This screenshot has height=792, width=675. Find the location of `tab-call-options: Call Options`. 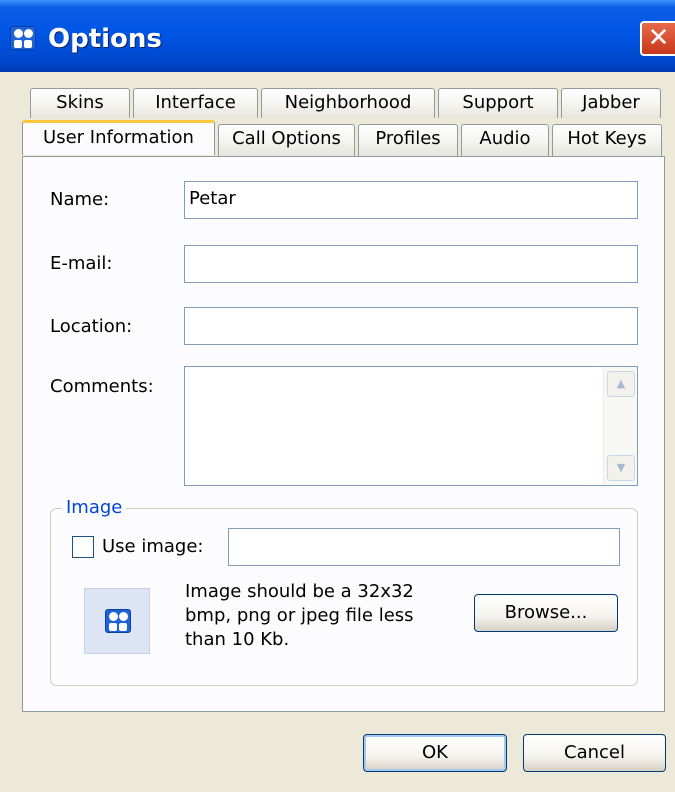

tab-call-options: Call Options is located at coordinates (286, 140).